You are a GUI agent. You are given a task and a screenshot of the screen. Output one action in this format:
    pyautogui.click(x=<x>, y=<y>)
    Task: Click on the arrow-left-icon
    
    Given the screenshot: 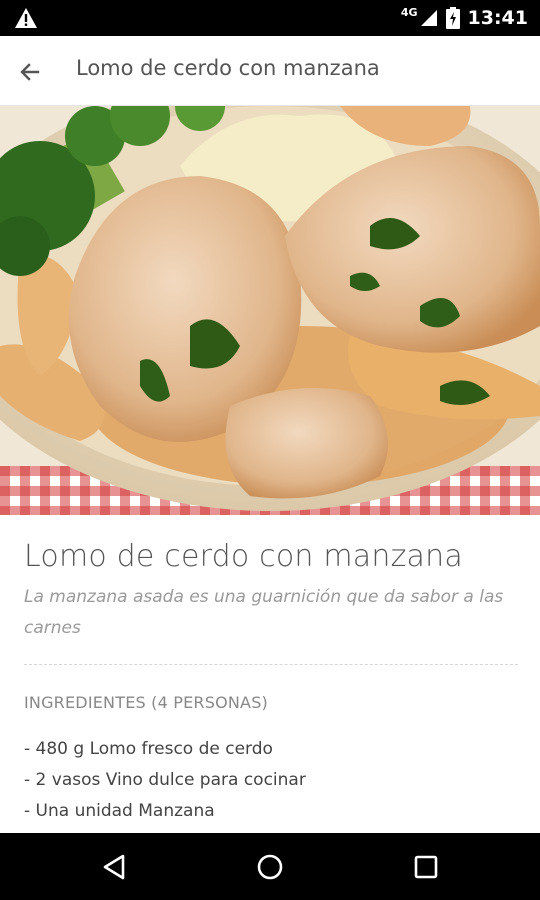 What is the action you would take?
    pyautogui.click(x=30, y=72)
    